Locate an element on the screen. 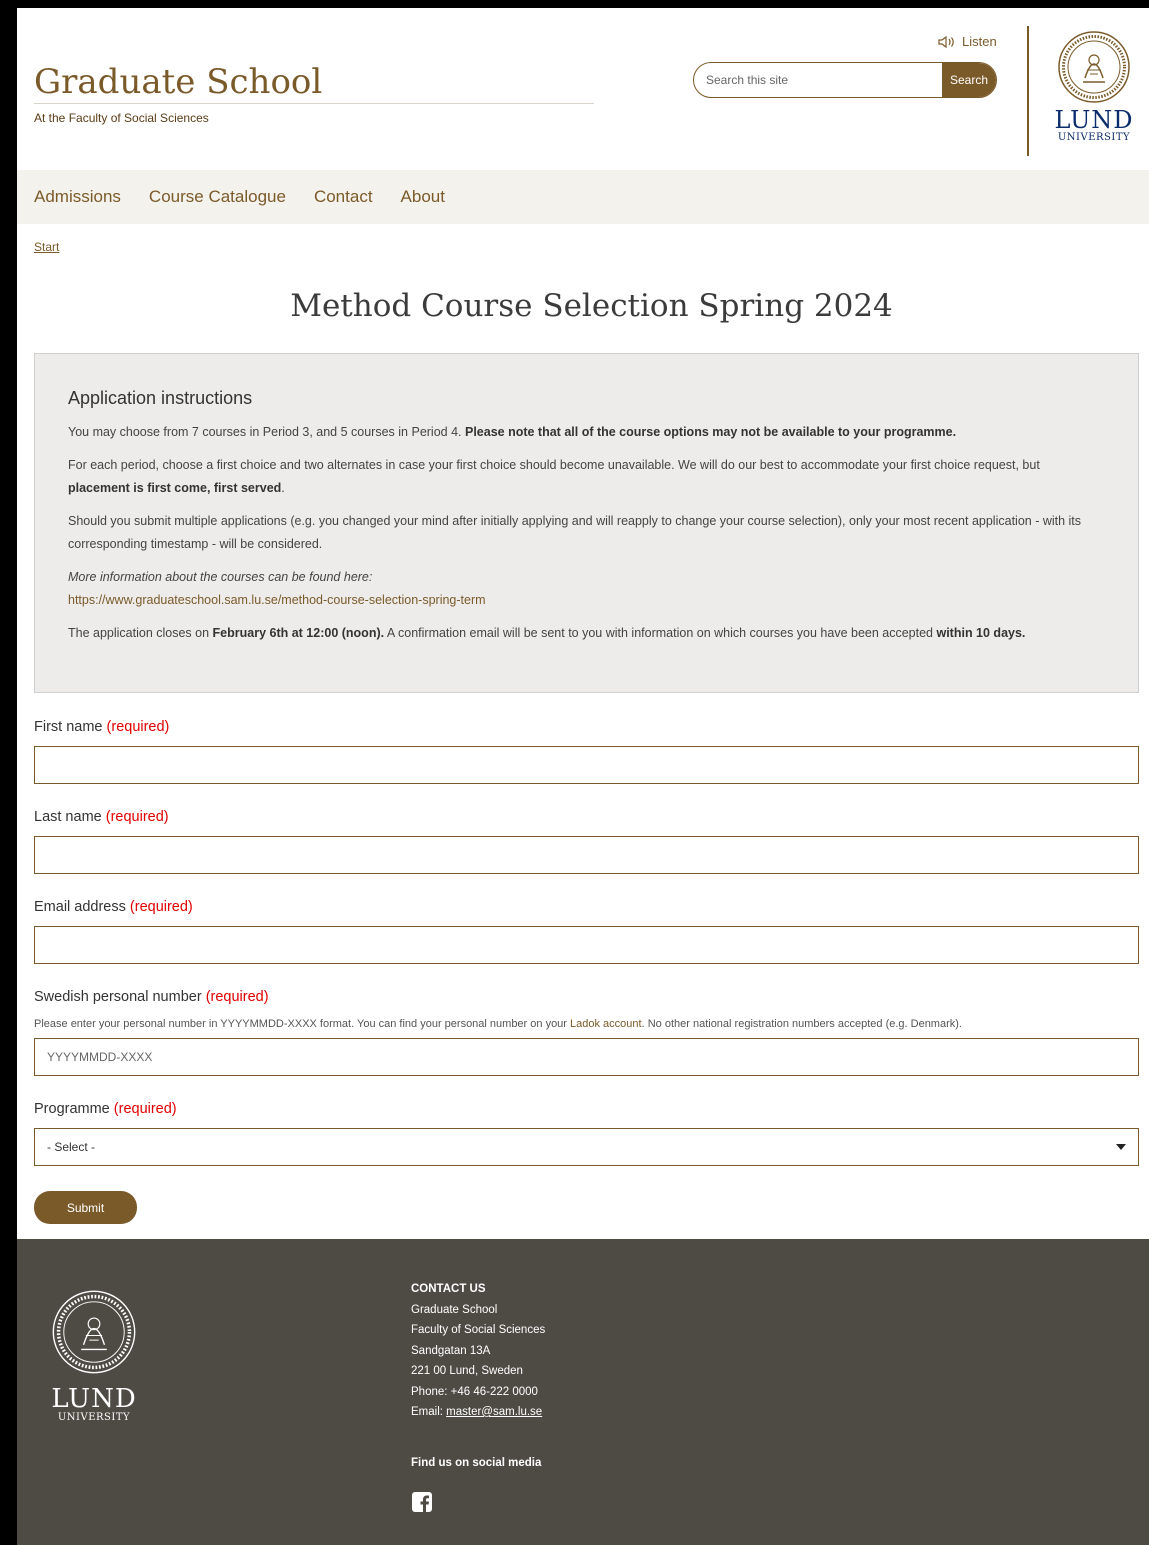 The image size is (1149, 1545). contact-title: CONTACT US is located at coordinates (448, 1289).